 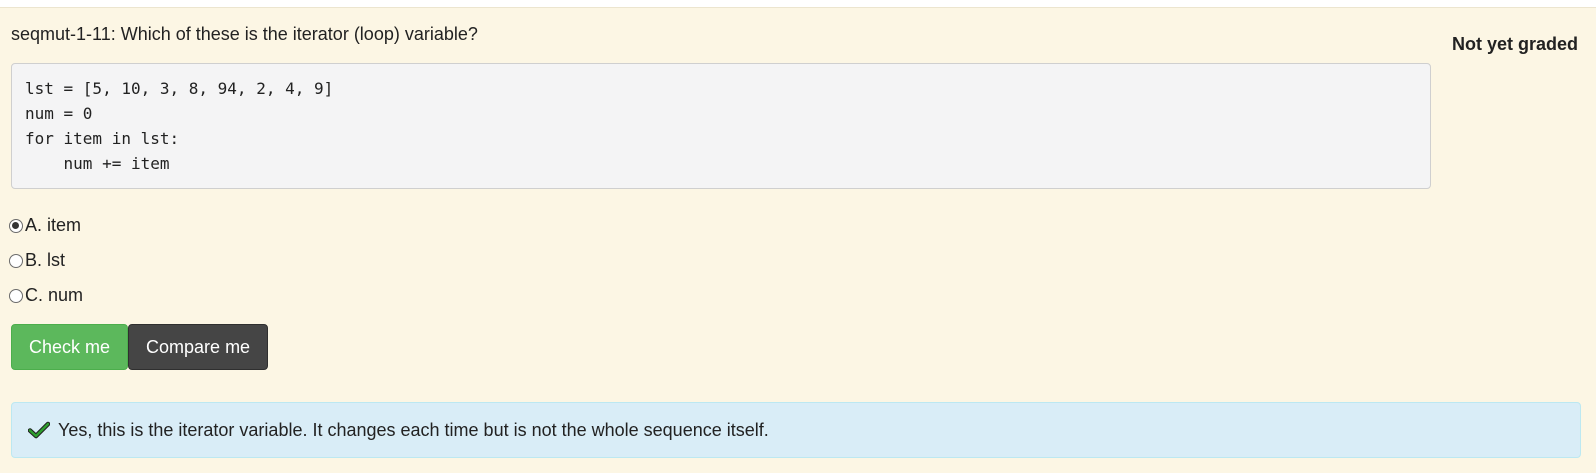 I want to click on checkmark-icon, so click(x=39, y=430).